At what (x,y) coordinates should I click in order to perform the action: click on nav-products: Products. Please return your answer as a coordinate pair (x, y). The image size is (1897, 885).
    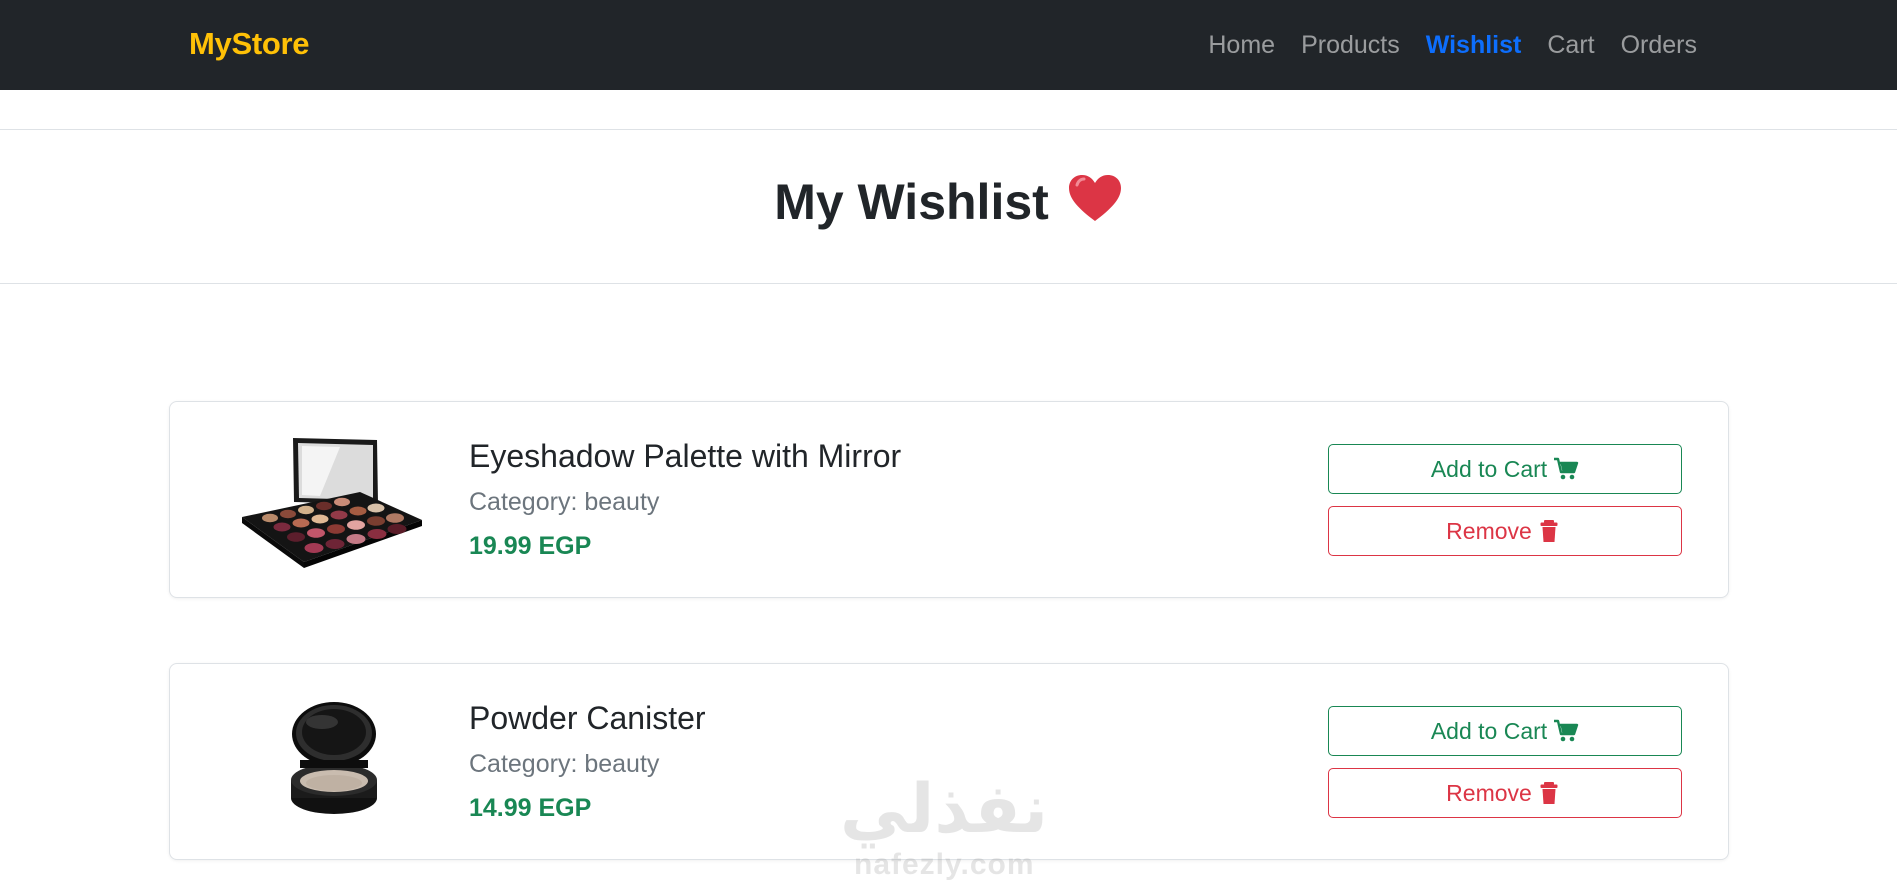
    Looking at the image, I should click on (1350, 45).